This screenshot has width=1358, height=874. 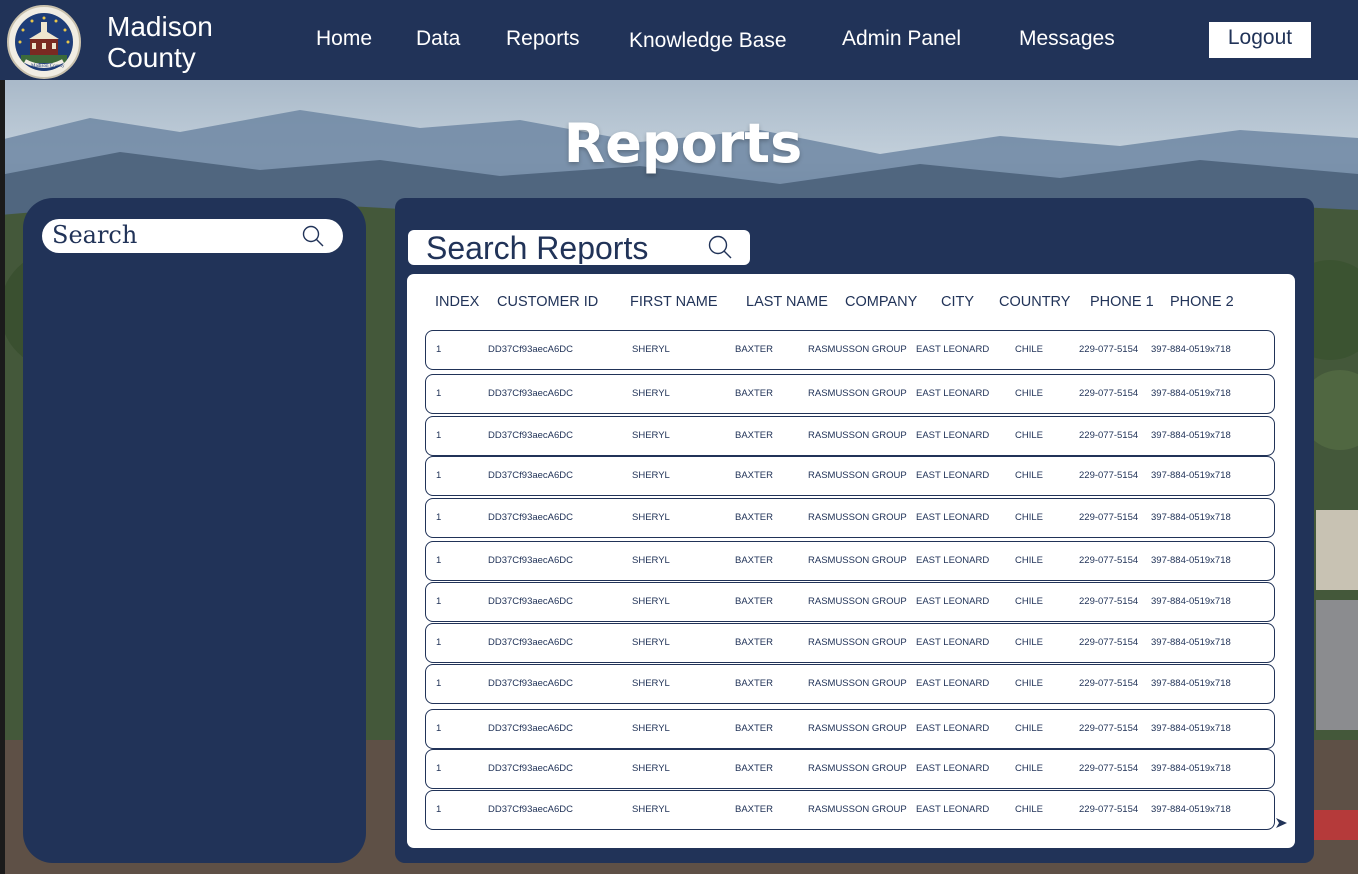 I want to click on column-header-city: CITY, so click(x=957, y=302).